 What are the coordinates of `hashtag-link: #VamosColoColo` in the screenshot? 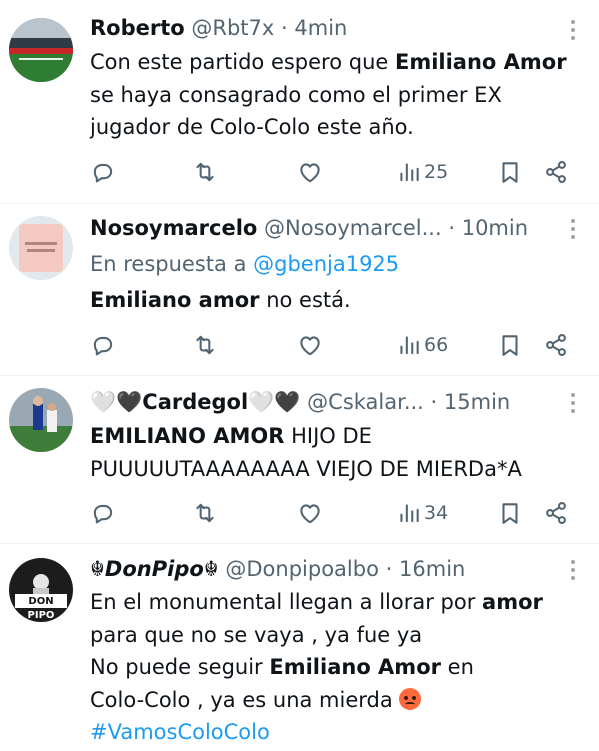 It's located at (180, 732).